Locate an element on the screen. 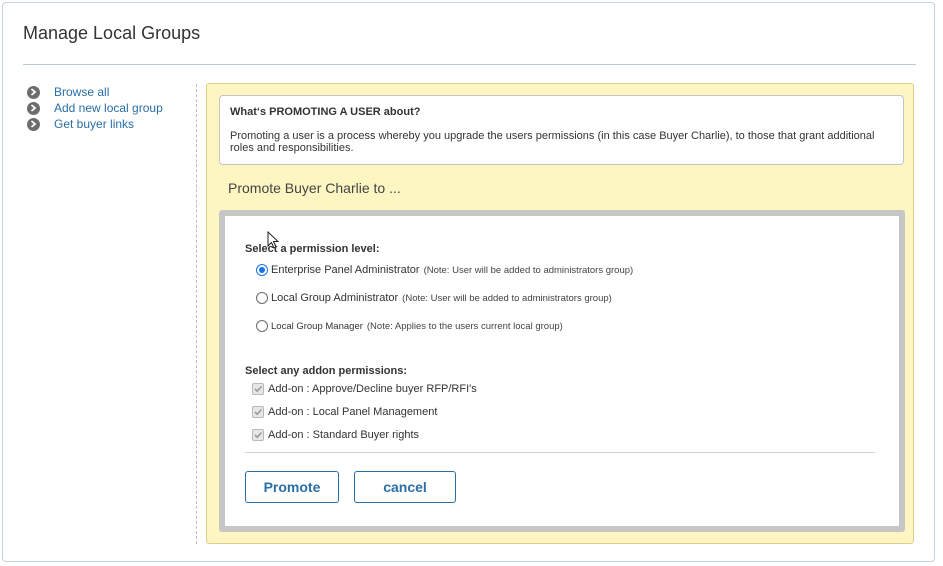 Image resolution: width=943 pixels, height=566 pixels. sidebar-item-label: Add new local group is located at coordinates (108, 108).